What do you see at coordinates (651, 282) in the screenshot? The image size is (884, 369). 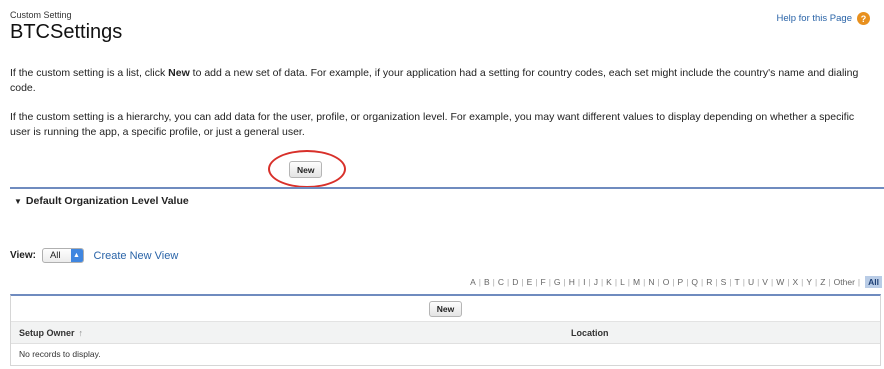 I see `alpha-filter-n: N` at bounding box center [651, 282].